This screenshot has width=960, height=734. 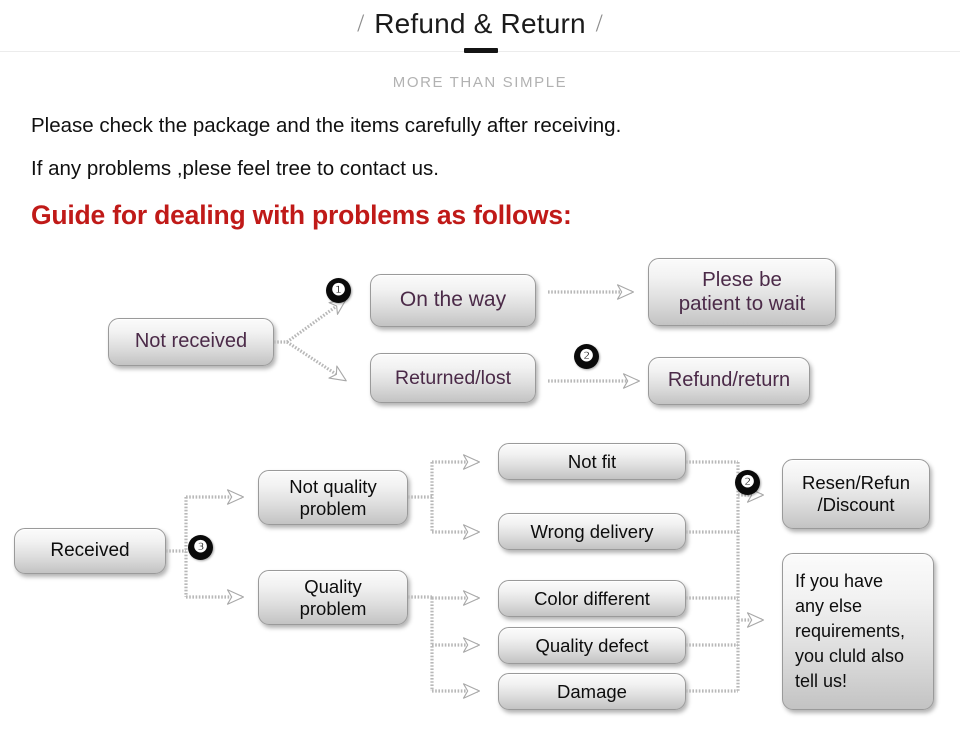 I want to click on node-quality-problem-label: Quality problem, so click(x=333, y=597).